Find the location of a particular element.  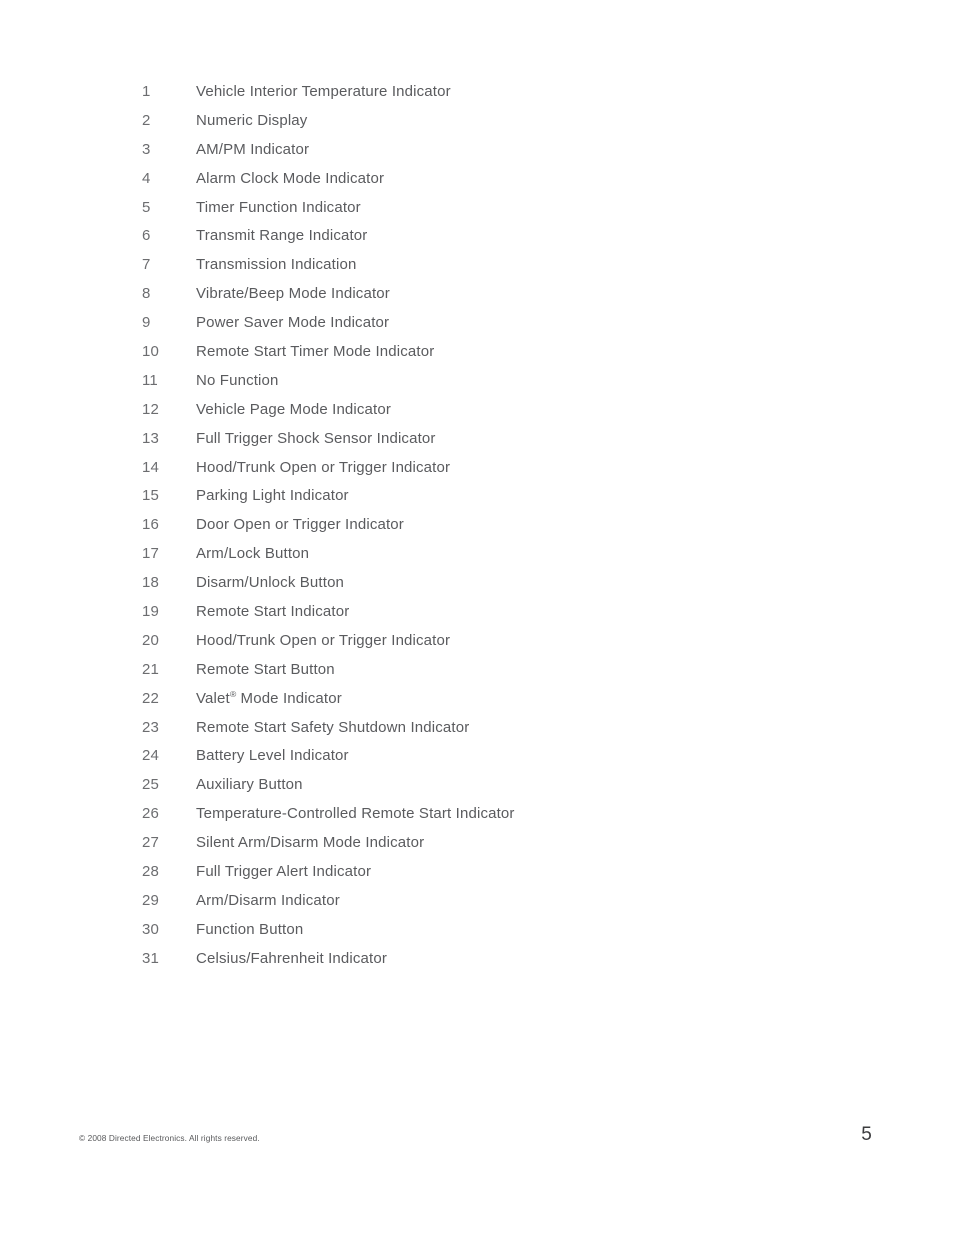

feature-item-number: 1 is located at coordinates (146, 91).